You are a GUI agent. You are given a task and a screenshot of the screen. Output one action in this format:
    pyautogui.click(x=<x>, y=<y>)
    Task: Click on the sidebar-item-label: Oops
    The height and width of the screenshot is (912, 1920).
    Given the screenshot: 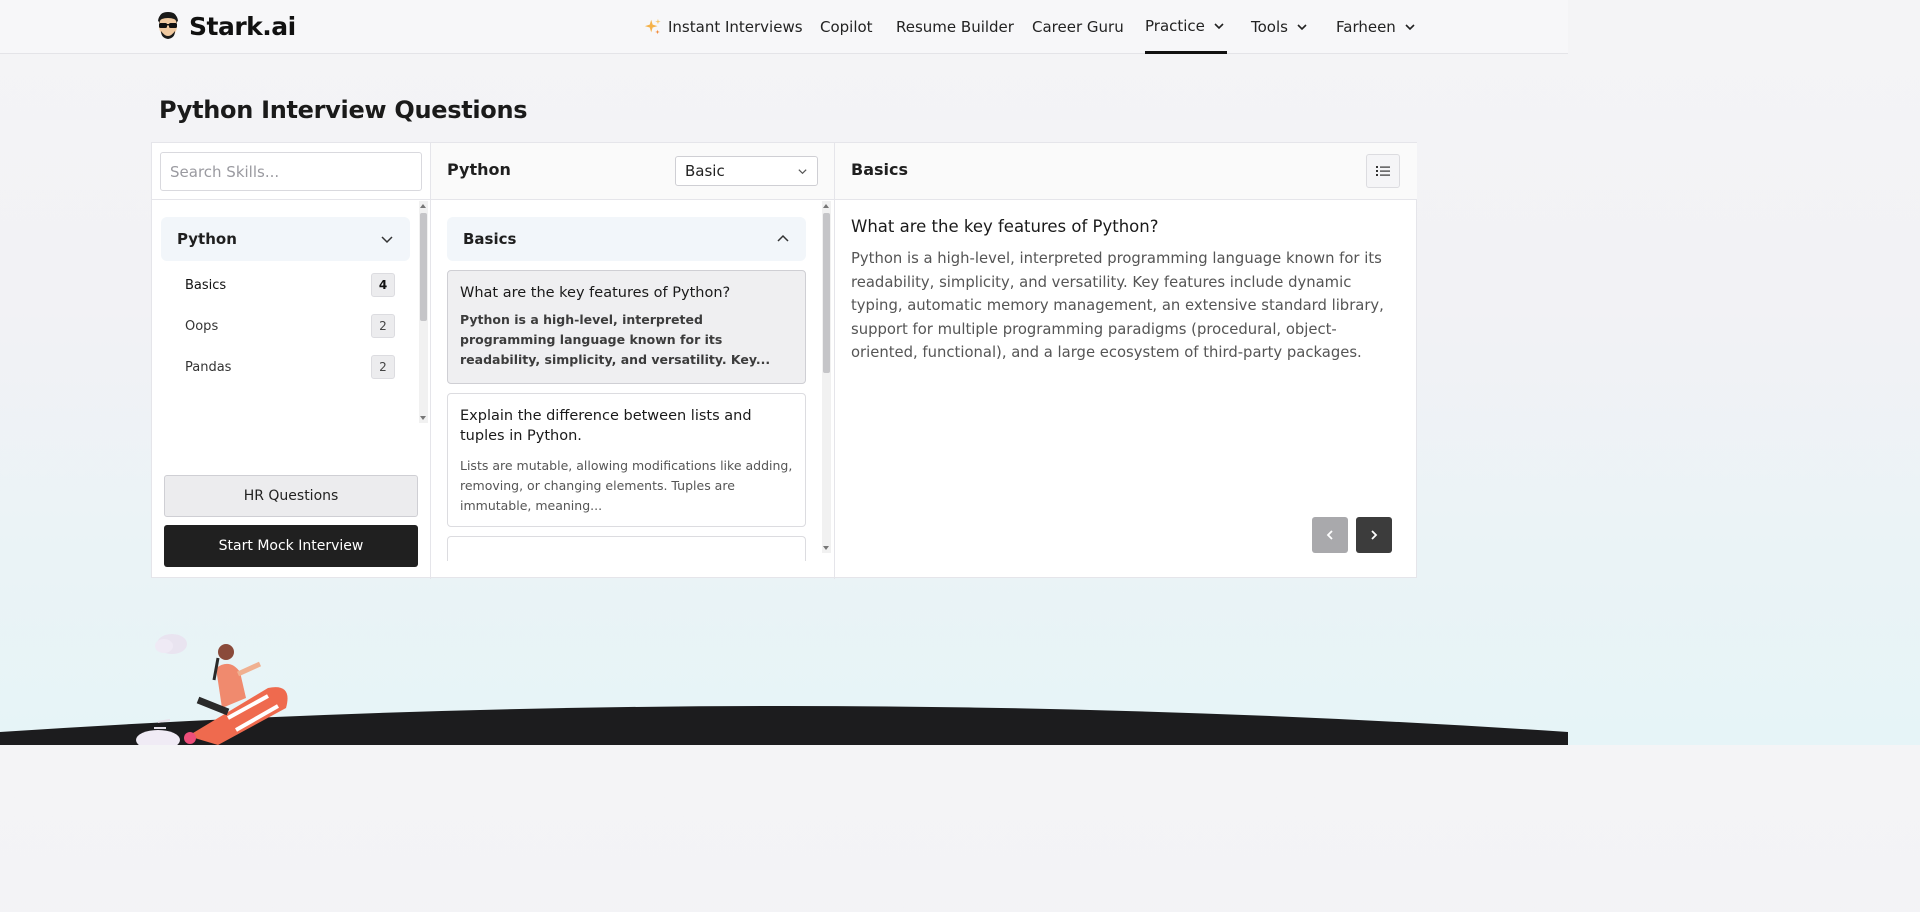 What is the action you would take?
    pyautogui.click(x=202, y=326)
    